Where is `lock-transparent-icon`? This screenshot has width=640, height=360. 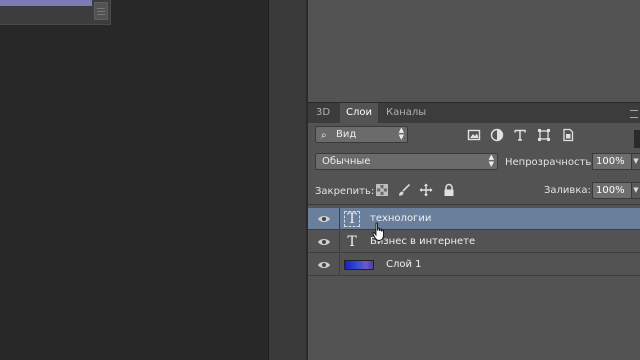 lock-transparent-icon is located at coordinates (382, 190).